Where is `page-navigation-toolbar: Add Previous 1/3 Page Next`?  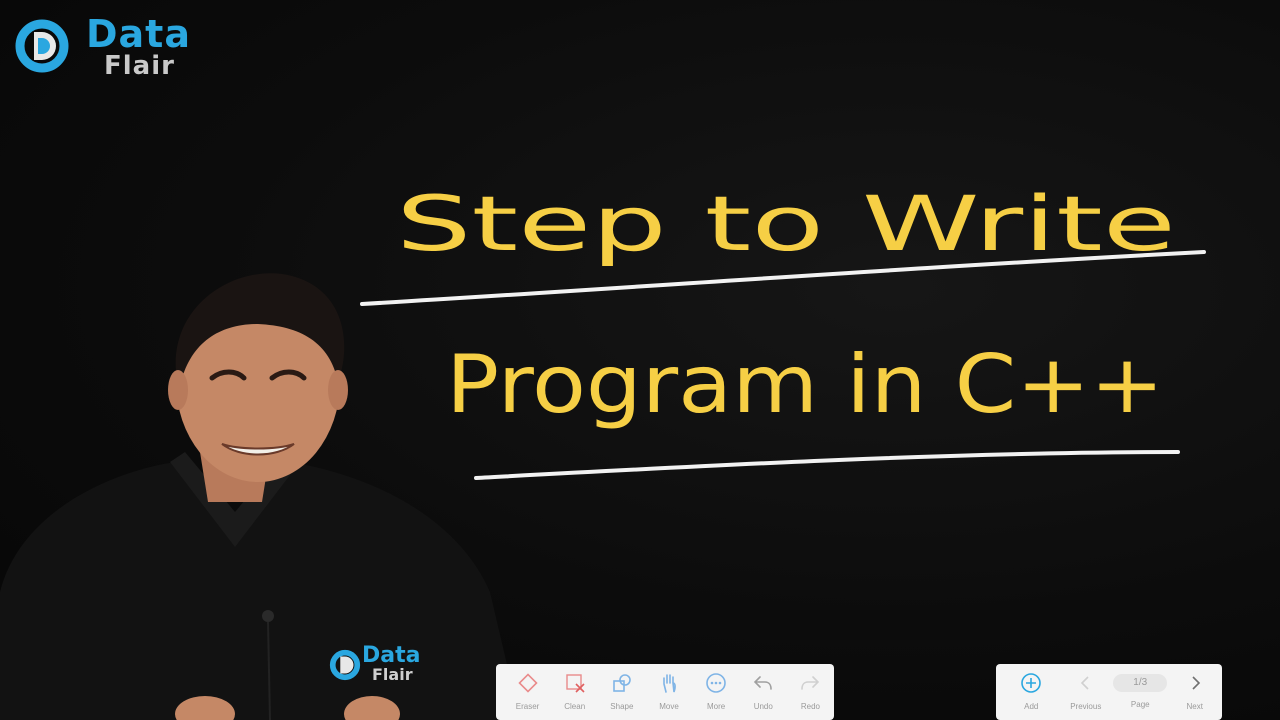
page-navigation-toolbar: Add Previous 1/3 Page Next is located at coordinates (1109, 692).